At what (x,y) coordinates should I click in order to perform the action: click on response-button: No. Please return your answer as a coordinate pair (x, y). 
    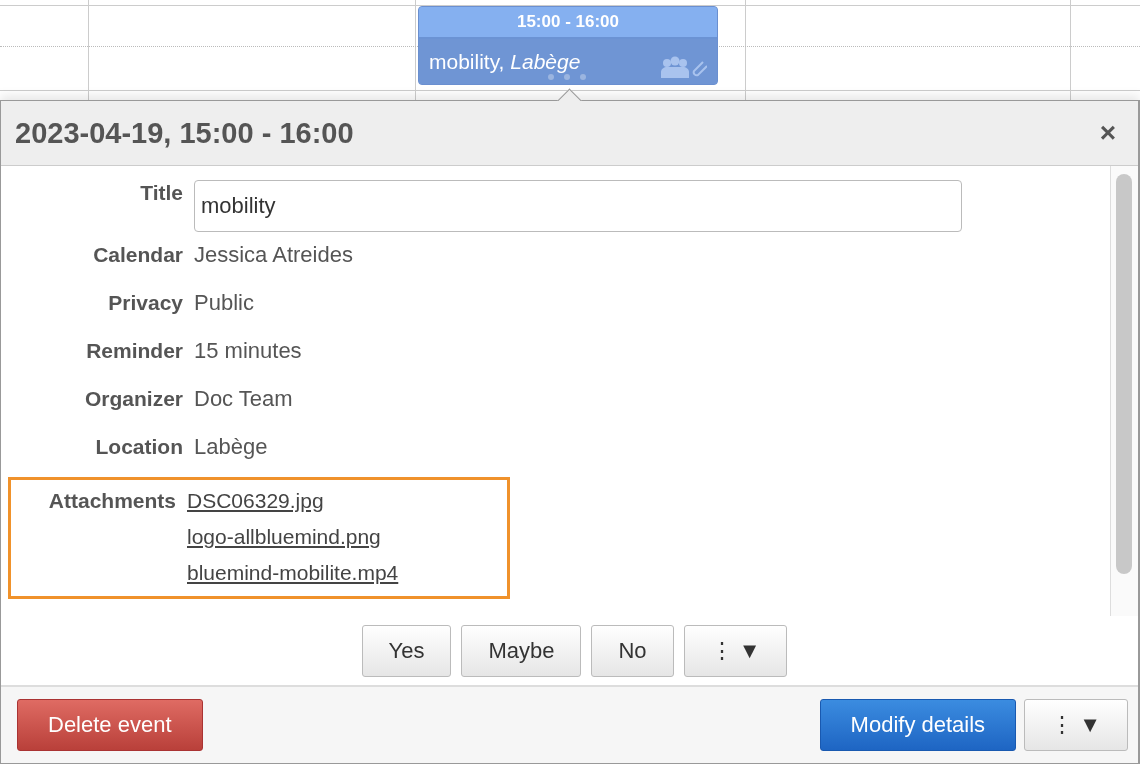
    Looking at the image, I should click on (632, 650).